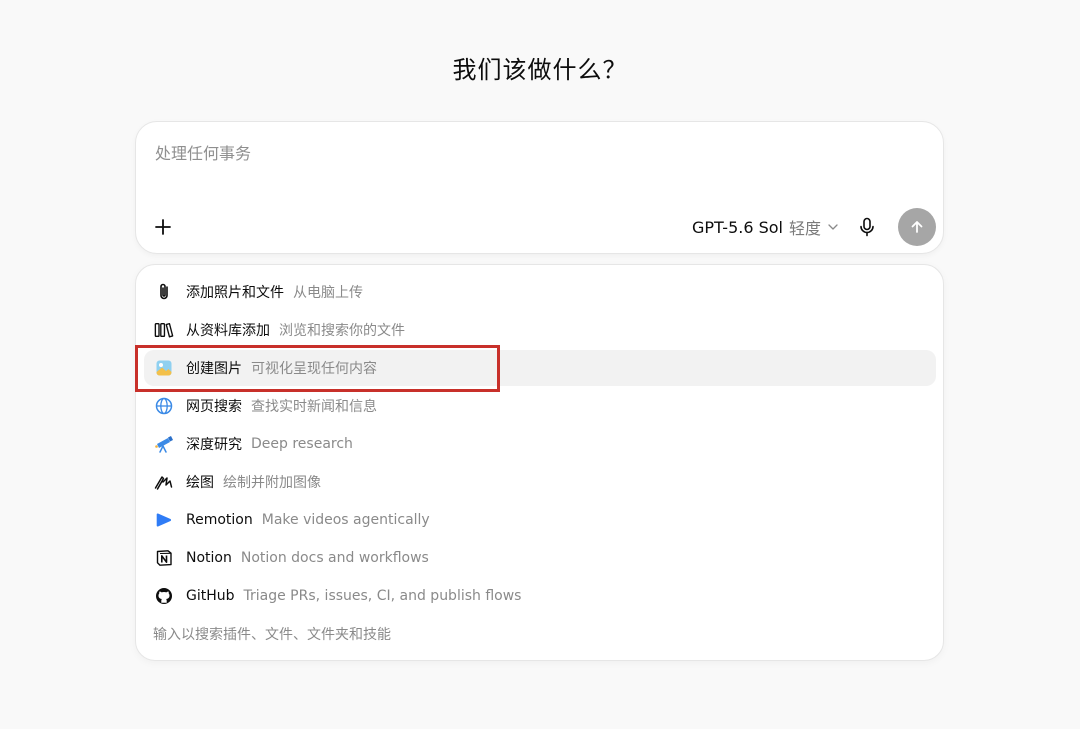 This screenshot has height=729, width=1080. What do you see at coordinates (540, 292) in the screenshot?
I see `menu-item-add-files: 添加照片和文件 从电脑上传` at bounding box center [540, 292].